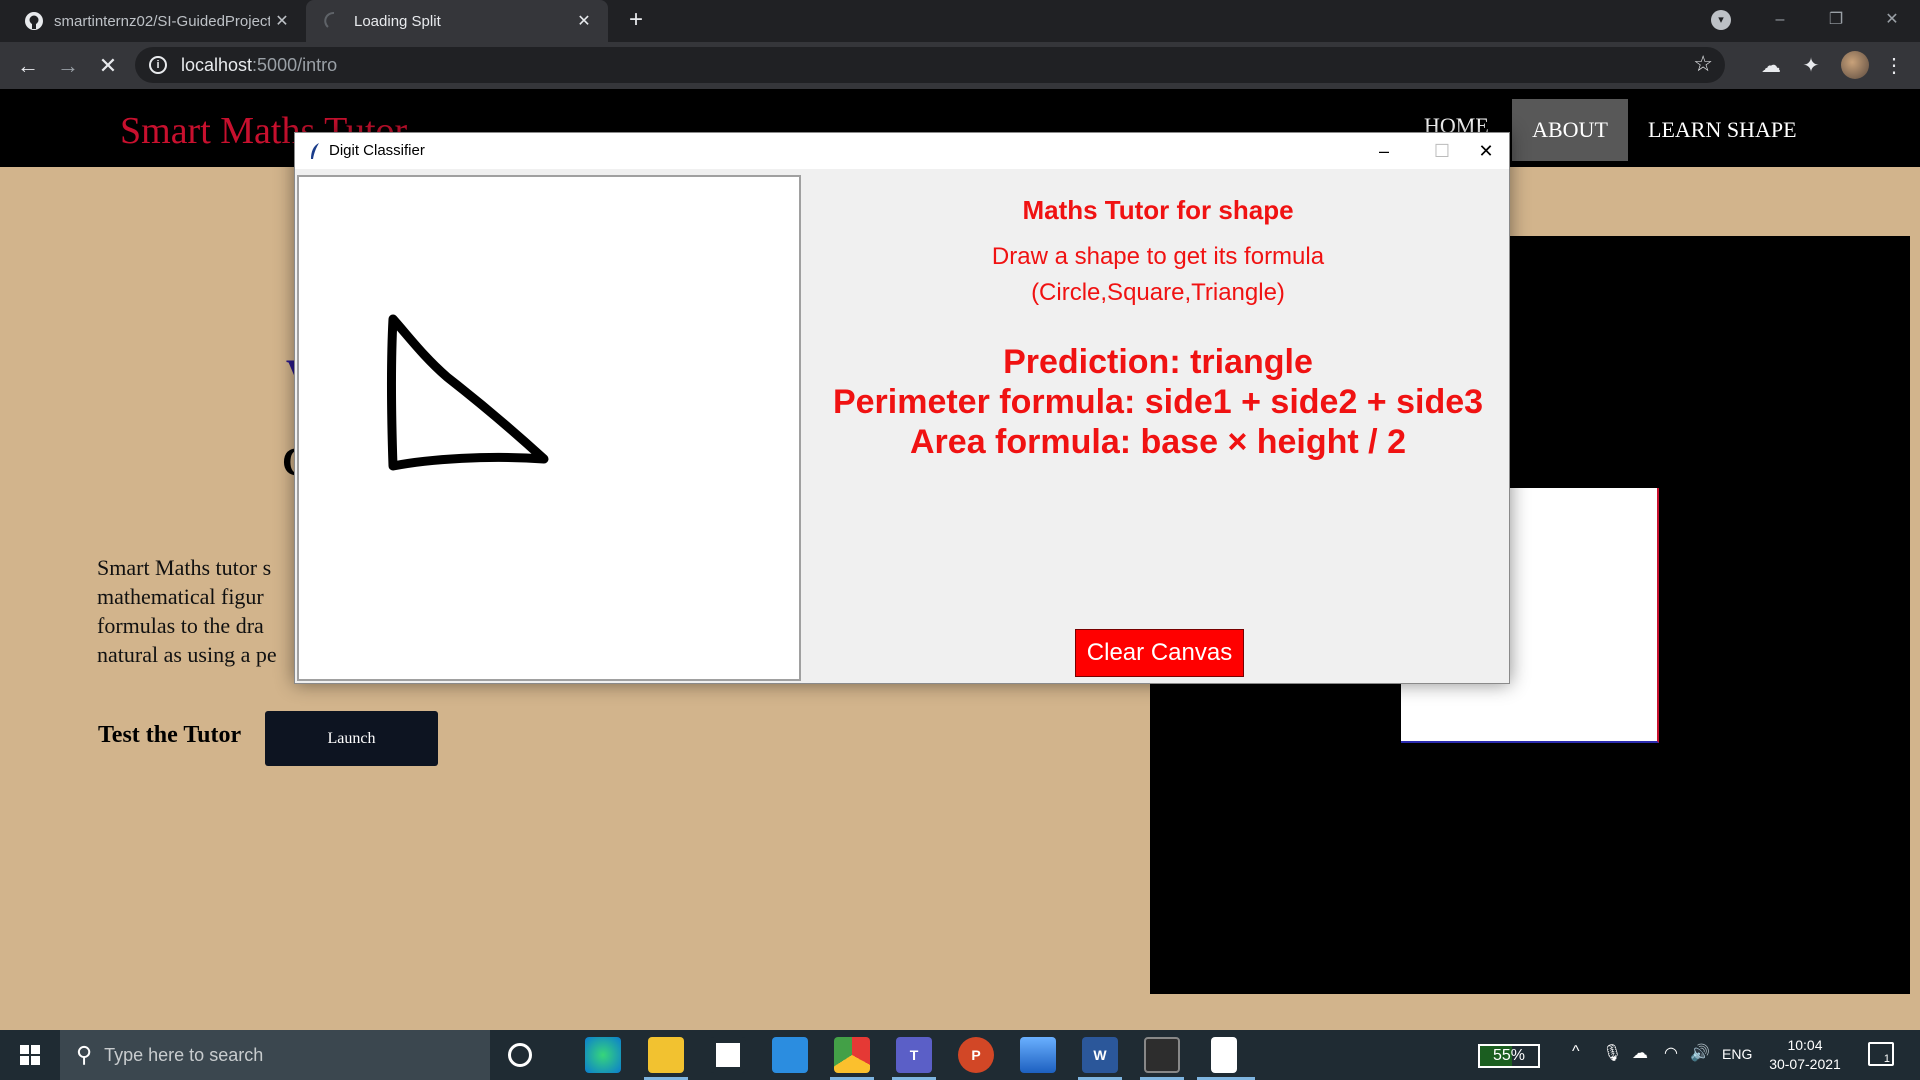 This screenshot has height=1080, width=1920. Describe the element at coordinates (1570, 130) in the screenshot. I see `nav-about: ABOUT` at that location.